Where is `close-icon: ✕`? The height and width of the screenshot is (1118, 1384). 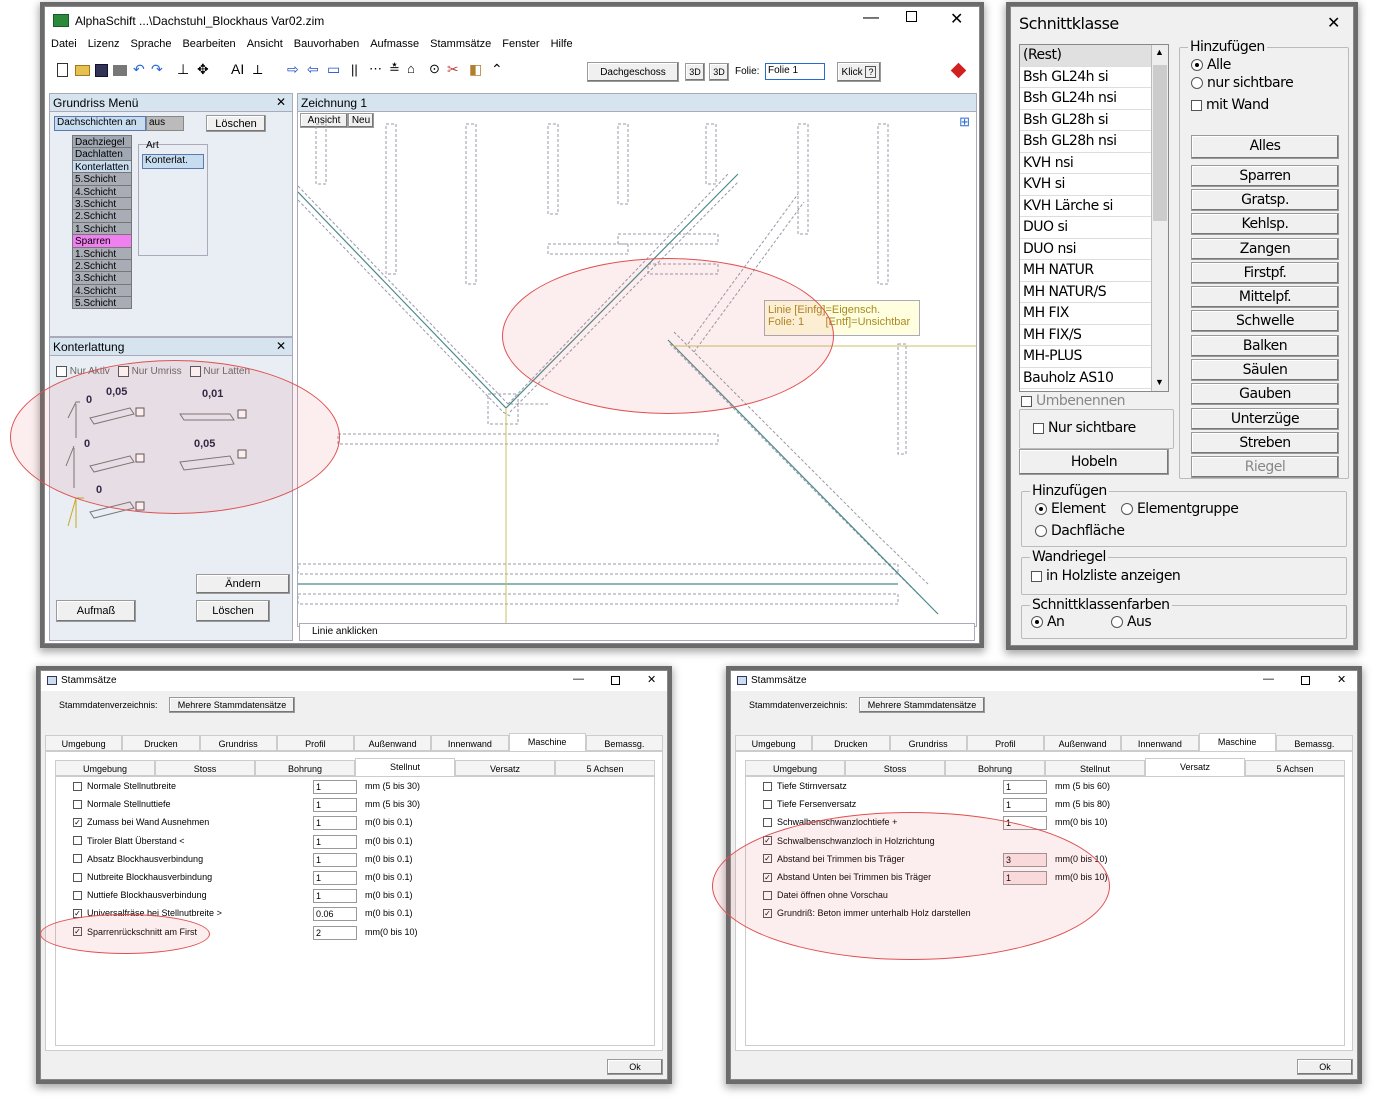 close-icon: ✕ is located at coordinates (956, 19).